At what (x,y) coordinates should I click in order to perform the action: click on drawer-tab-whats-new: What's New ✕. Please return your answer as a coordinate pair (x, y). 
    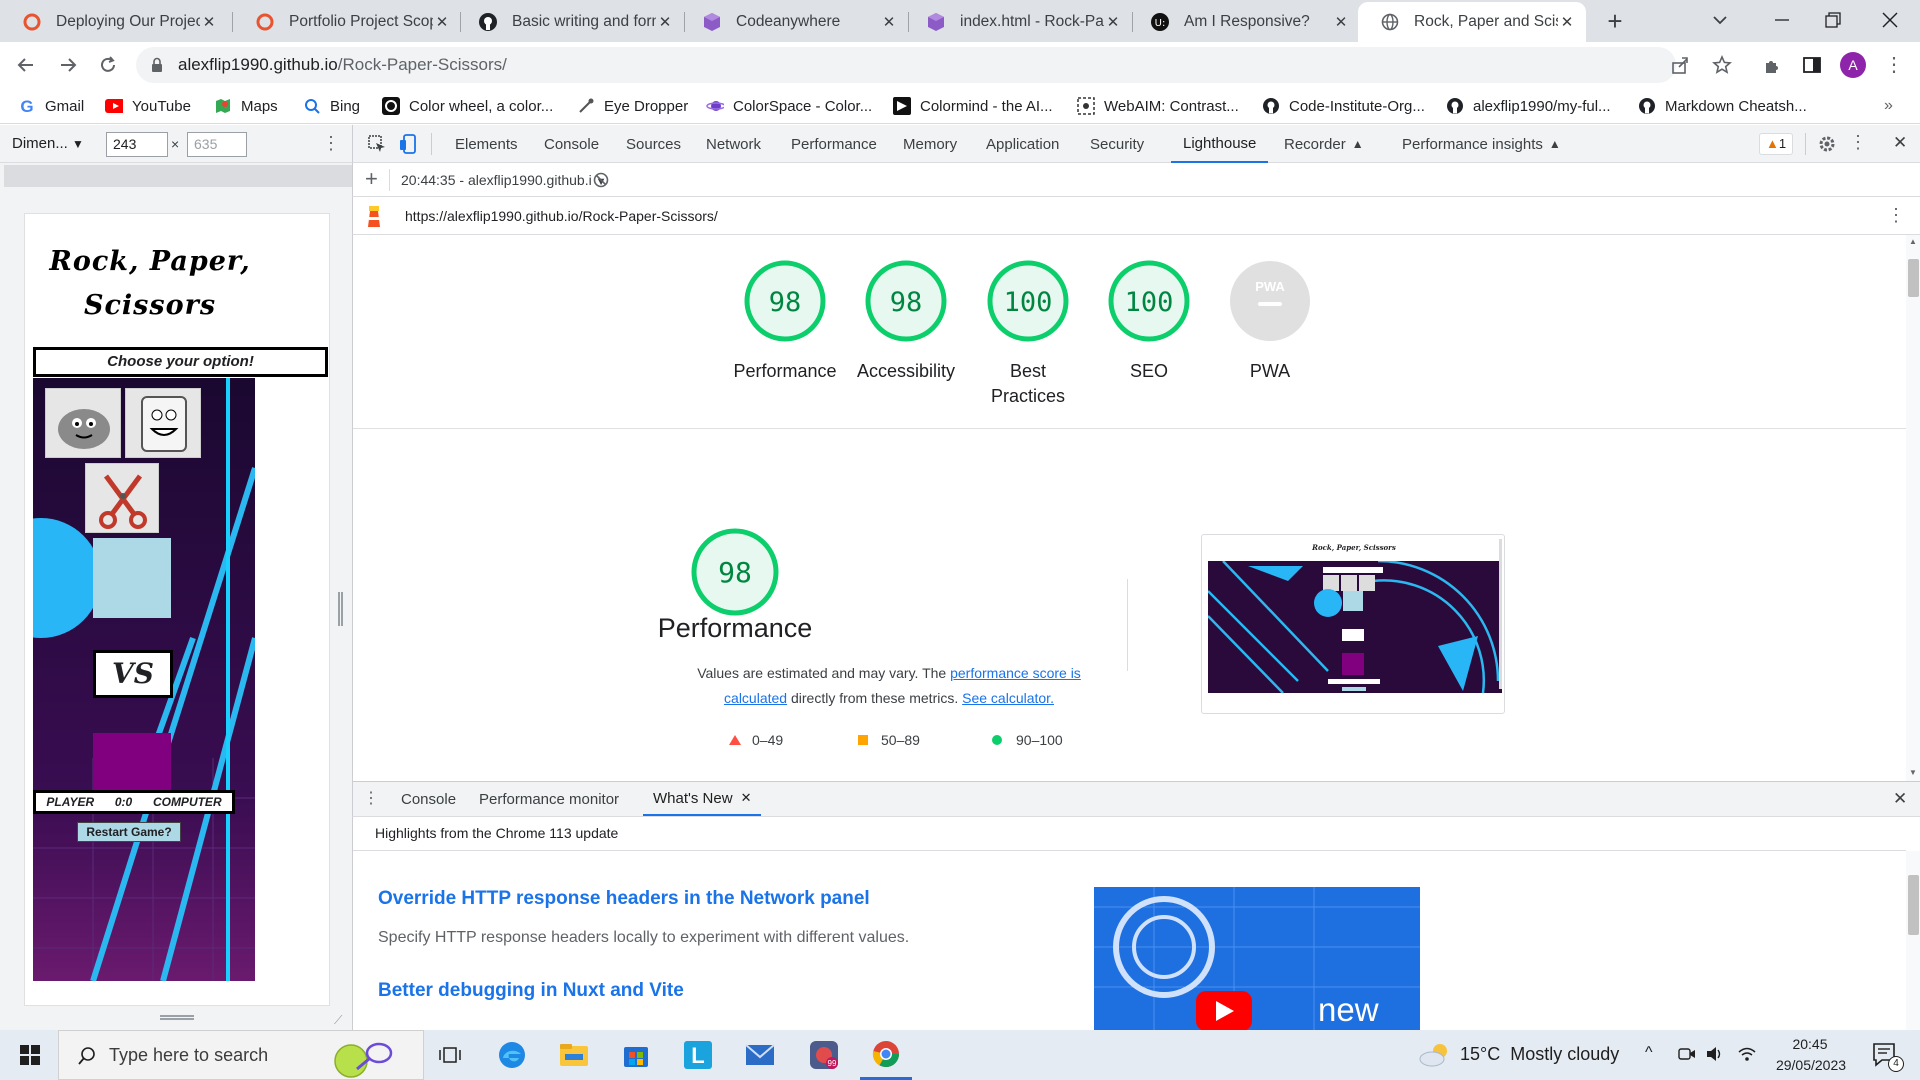
    Looking at the image, I should click on (702, 799).